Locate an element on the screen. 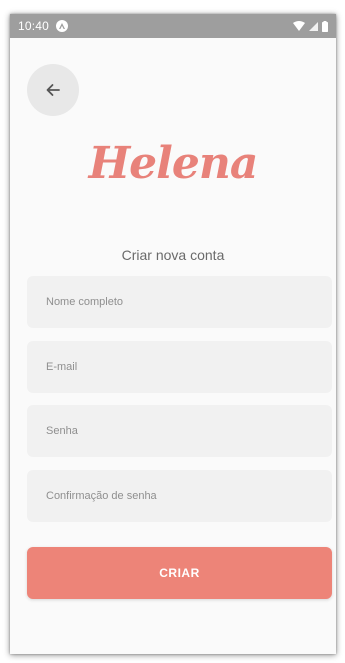 The image size is (345, 663). android-notification-icon is located at coordinates (62, 26).